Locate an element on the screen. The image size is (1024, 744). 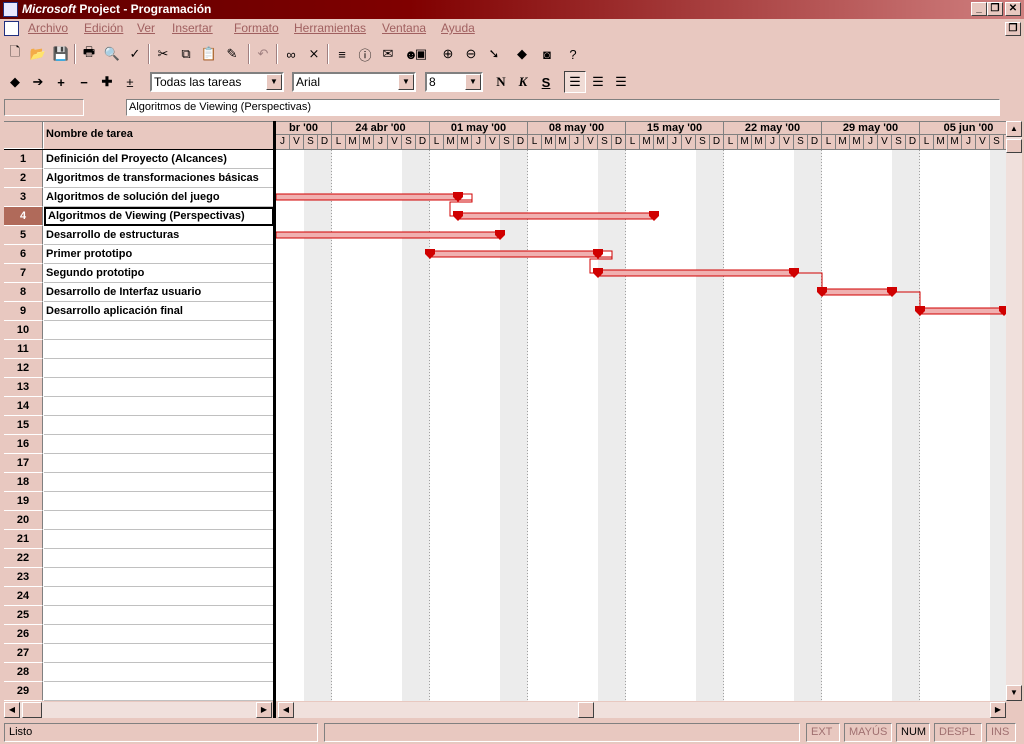
row-header: 27 is located at coordinates (23, 653).